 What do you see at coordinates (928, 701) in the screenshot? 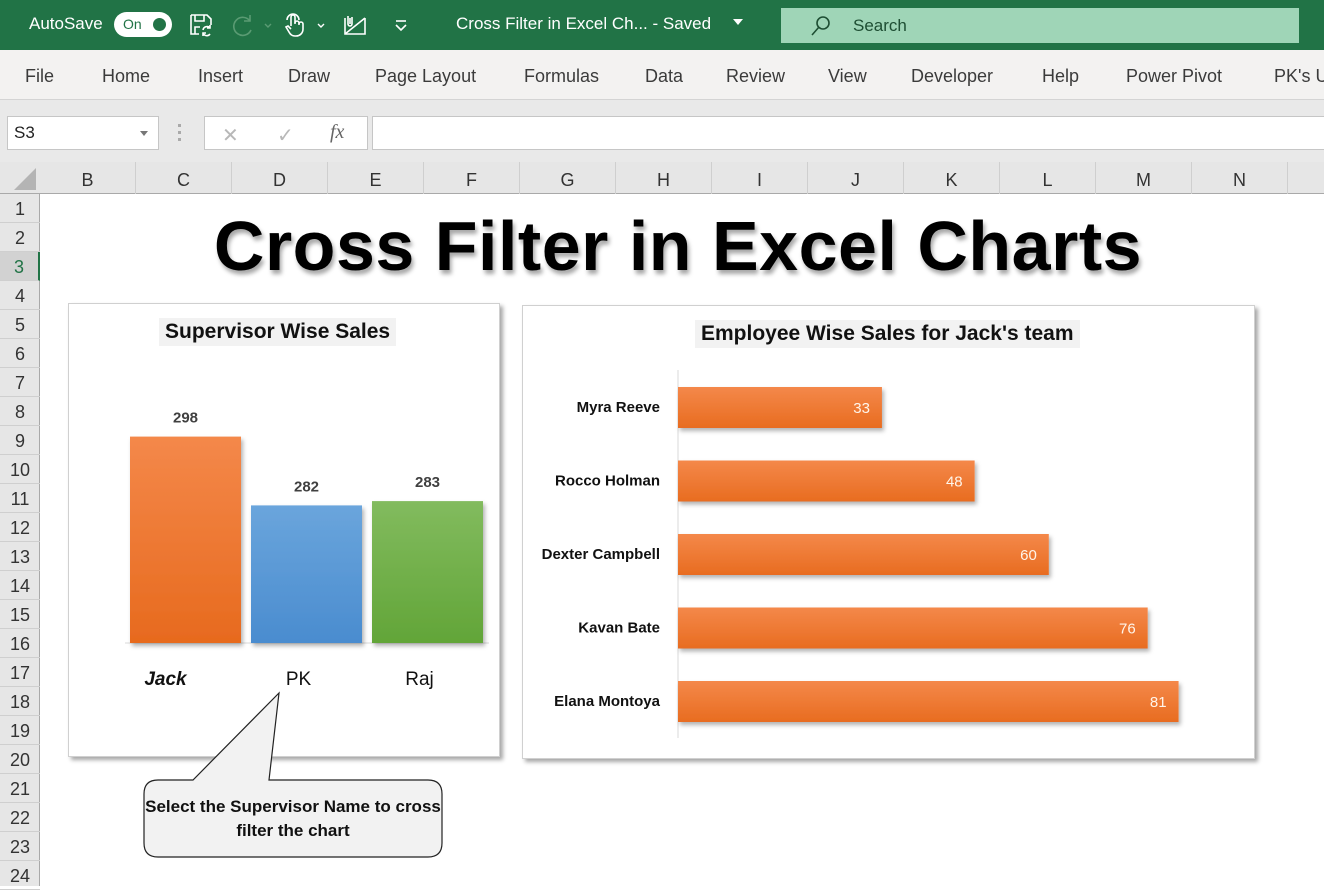
I see `bar-elana-montoya` at bounding box center [928, 701].